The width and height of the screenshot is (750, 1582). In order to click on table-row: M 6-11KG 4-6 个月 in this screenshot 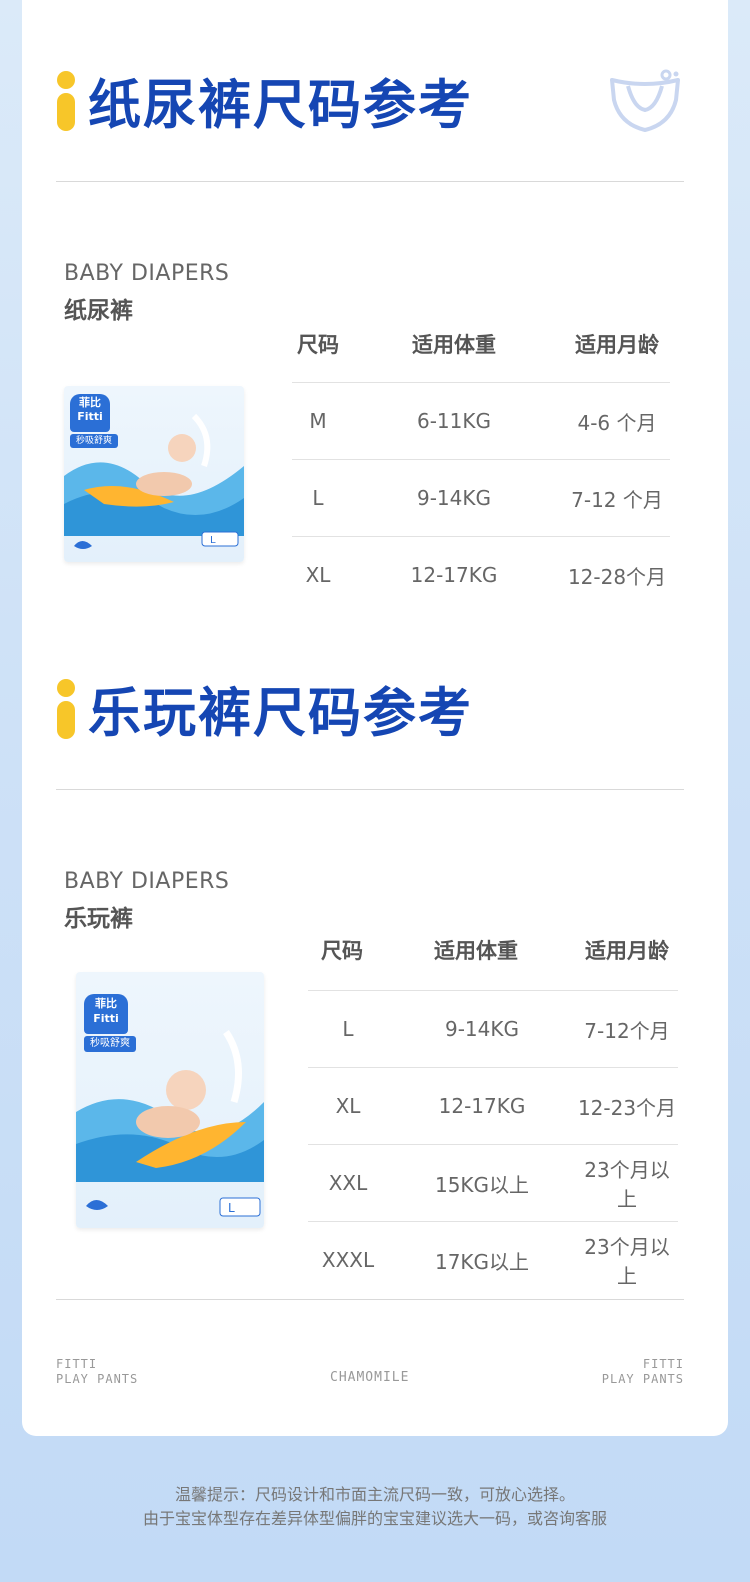, I will do `click(481, 420)`.